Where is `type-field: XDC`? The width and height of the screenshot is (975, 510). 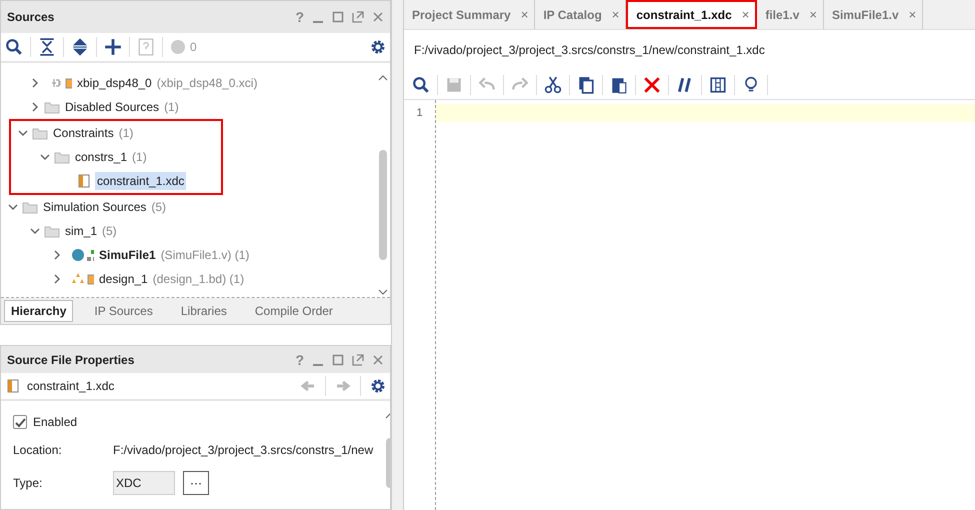
type-field: XDC is located at coordinates (144, 483).